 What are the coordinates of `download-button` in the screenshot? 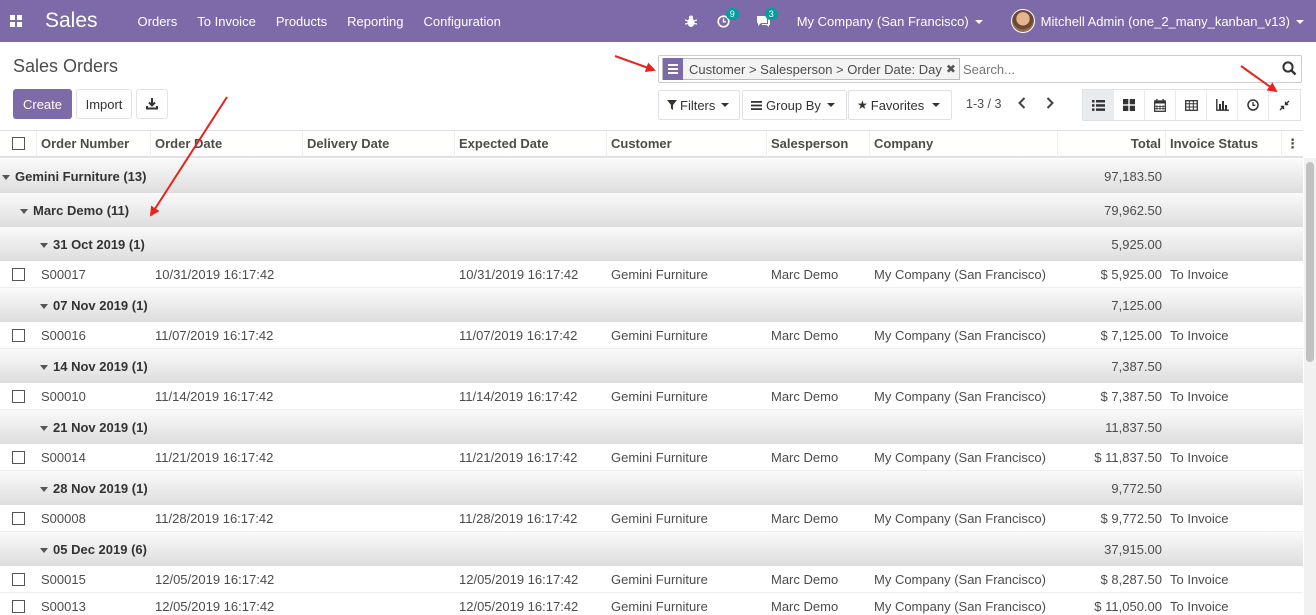 It's located at (152, 104).